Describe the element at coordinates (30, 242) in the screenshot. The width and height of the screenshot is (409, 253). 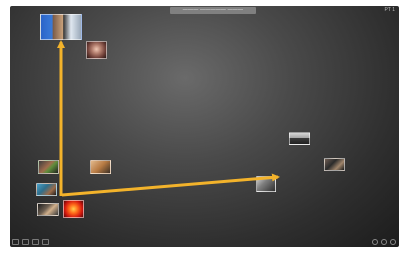
I see `bottom-left-toolbar` at that location.